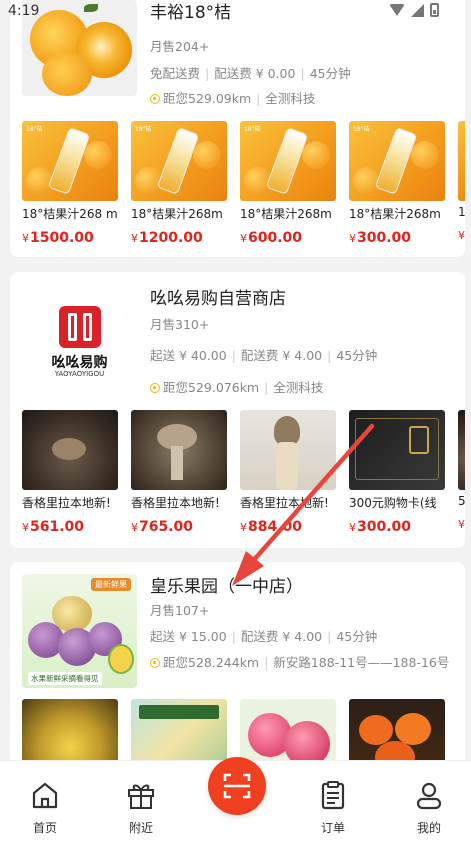 The image size is (471, 843). What do you see at coordinates (211, 662) in the screenshot?
I see `distance: 距您528.244km` at bounding box center [211, 662].